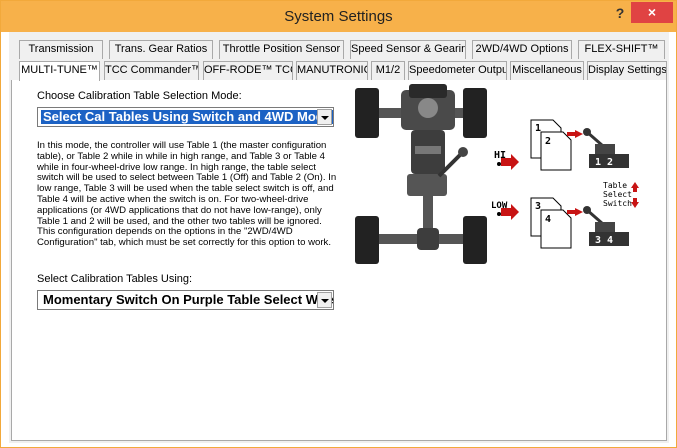 The image size is (677, 448). What do you see at coordinates (621, 49) in the screenshot?
I see `tab-flex-shift: FLEX-SHIFT™` at bounding box center [621, 49].